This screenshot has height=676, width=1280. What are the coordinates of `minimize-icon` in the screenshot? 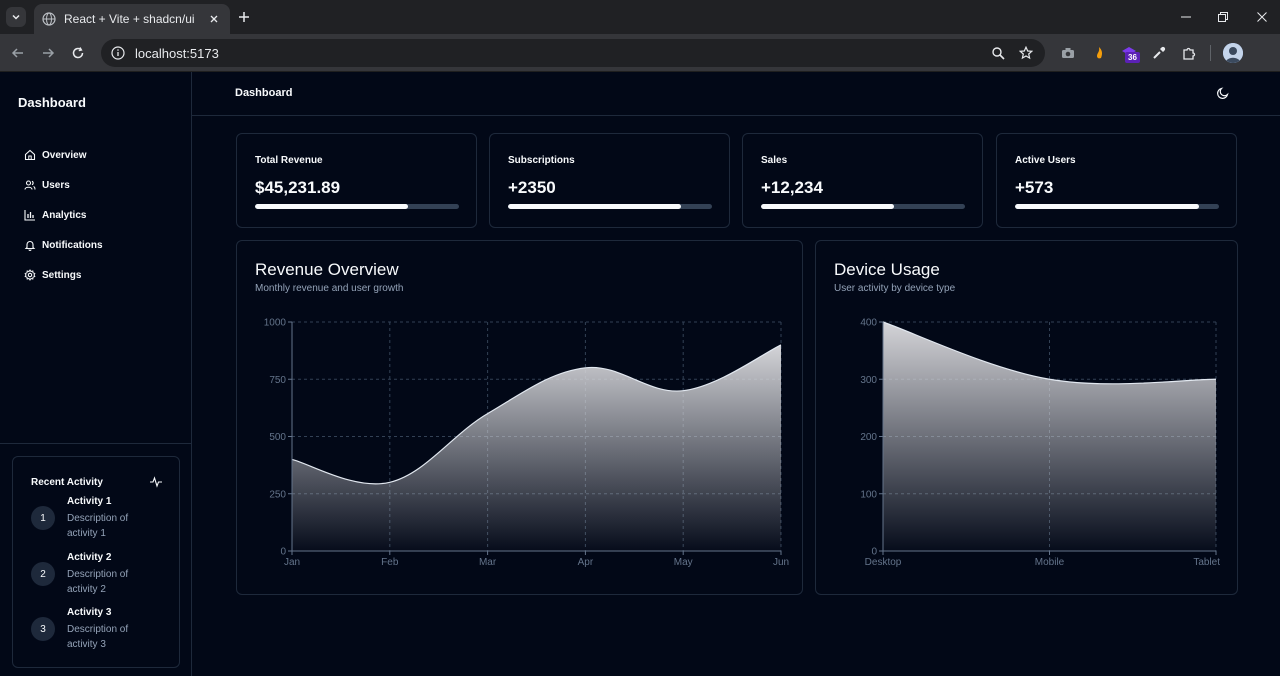 It's located at (1186, 17).